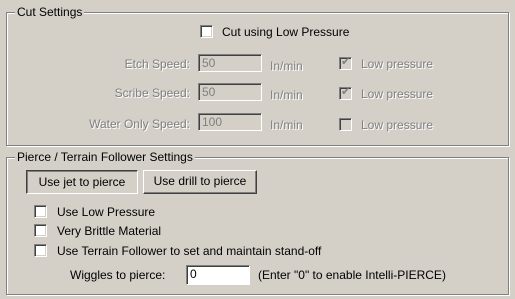  Describe the element at coordinates (352, 275) in the screenshot. I see `wiggles-hint: (Enter "0" to enable Intelli-PIERCE)` at that location.